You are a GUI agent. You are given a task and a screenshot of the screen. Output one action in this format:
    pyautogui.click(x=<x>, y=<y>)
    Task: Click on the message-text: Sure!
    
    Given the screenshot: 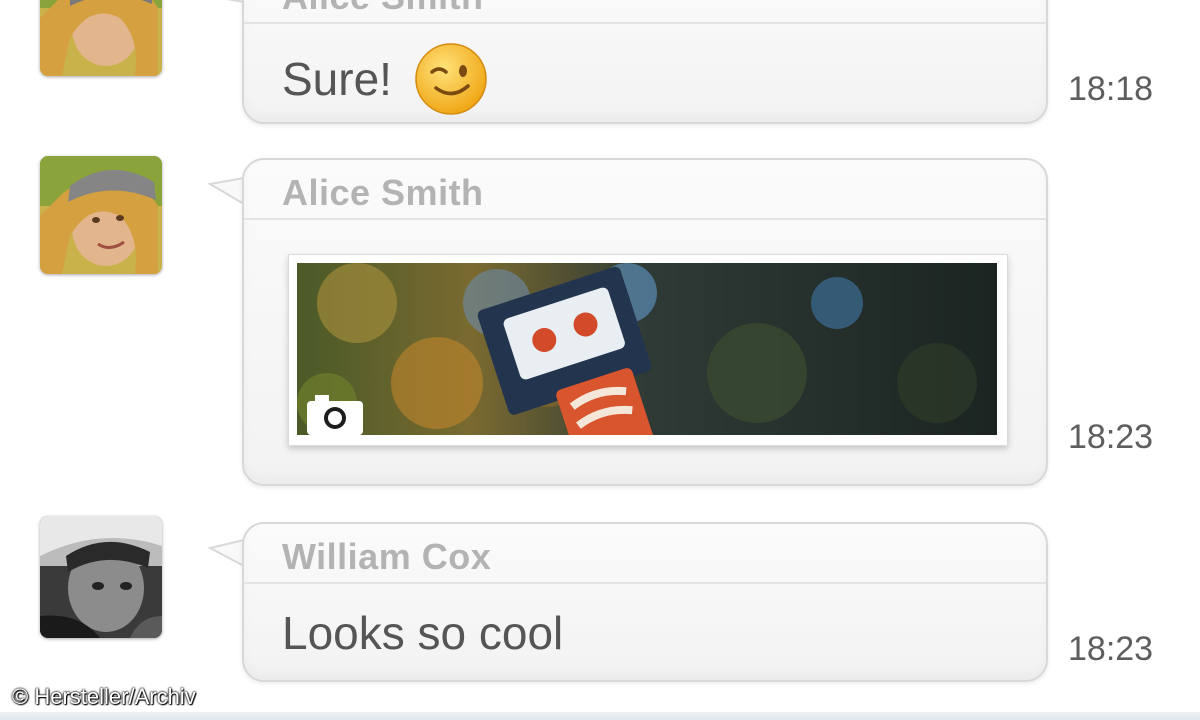 What is the action you would take?
    pyautogui.click(x=385, y=79)
    